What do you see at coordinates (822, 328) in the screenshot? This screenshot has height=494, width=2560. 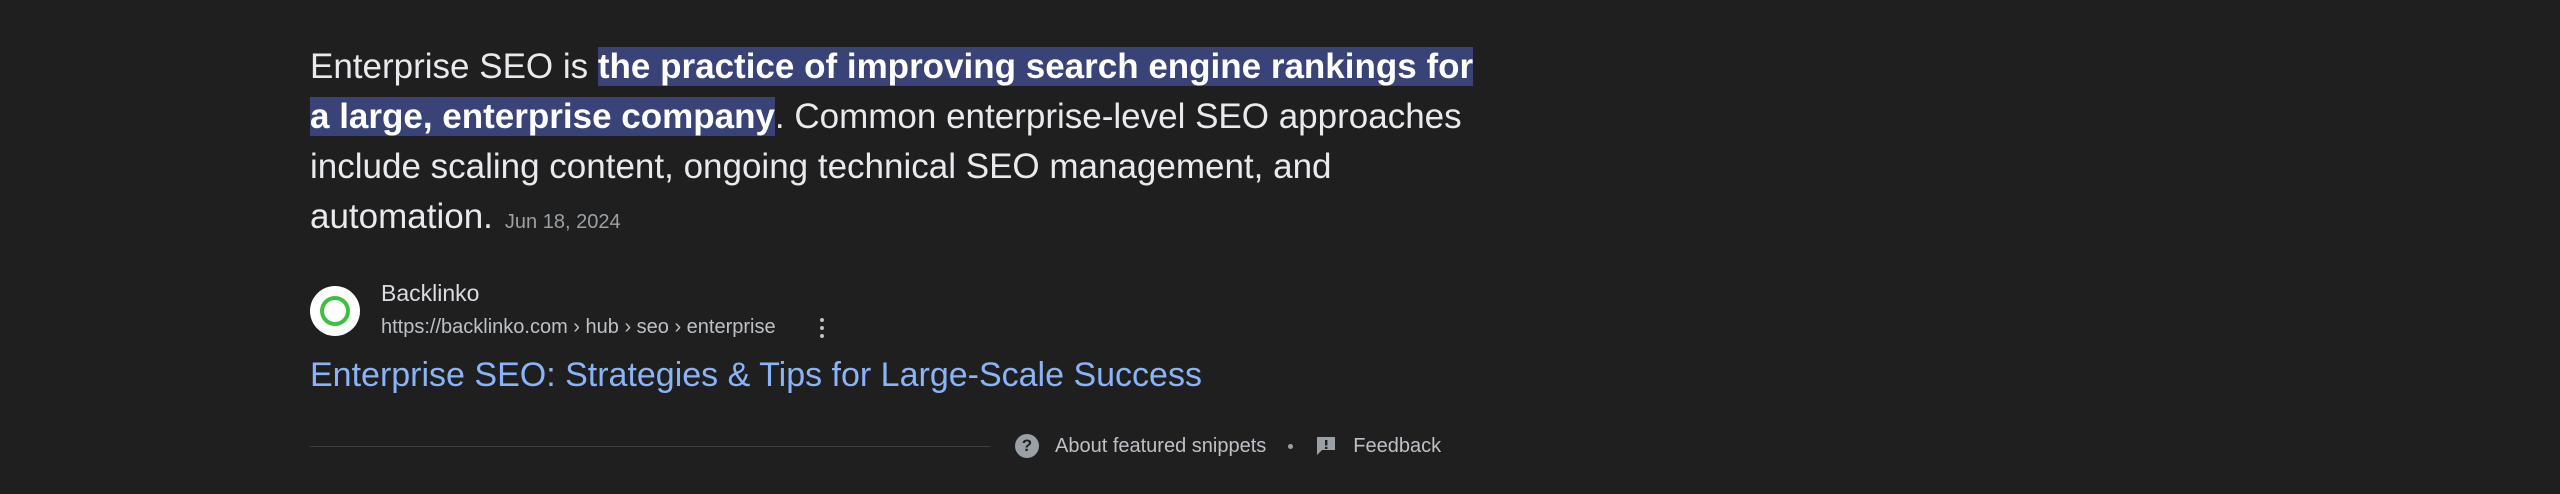 I see `more-vert-icon` at bounding box center [822, 328].